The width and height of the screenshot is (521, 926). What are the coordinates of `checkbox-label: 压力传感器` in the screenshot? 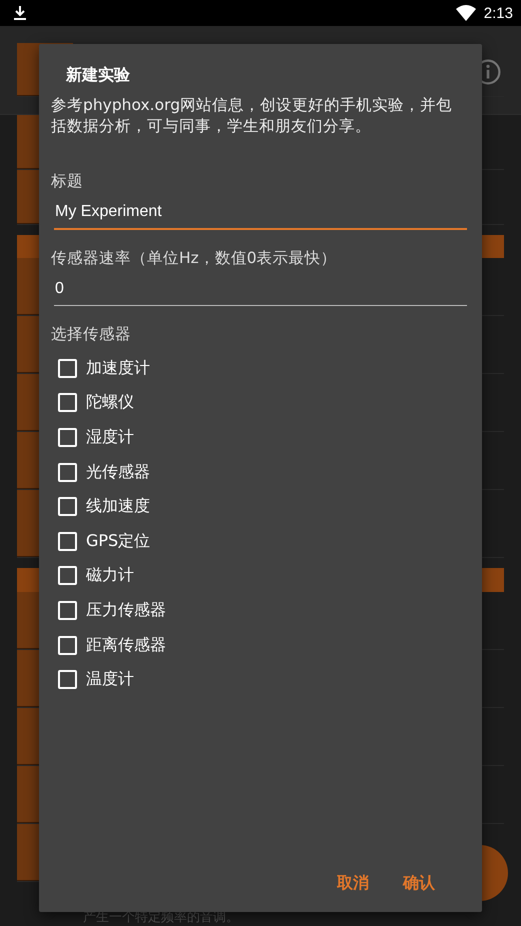 It's located at (126, 610).